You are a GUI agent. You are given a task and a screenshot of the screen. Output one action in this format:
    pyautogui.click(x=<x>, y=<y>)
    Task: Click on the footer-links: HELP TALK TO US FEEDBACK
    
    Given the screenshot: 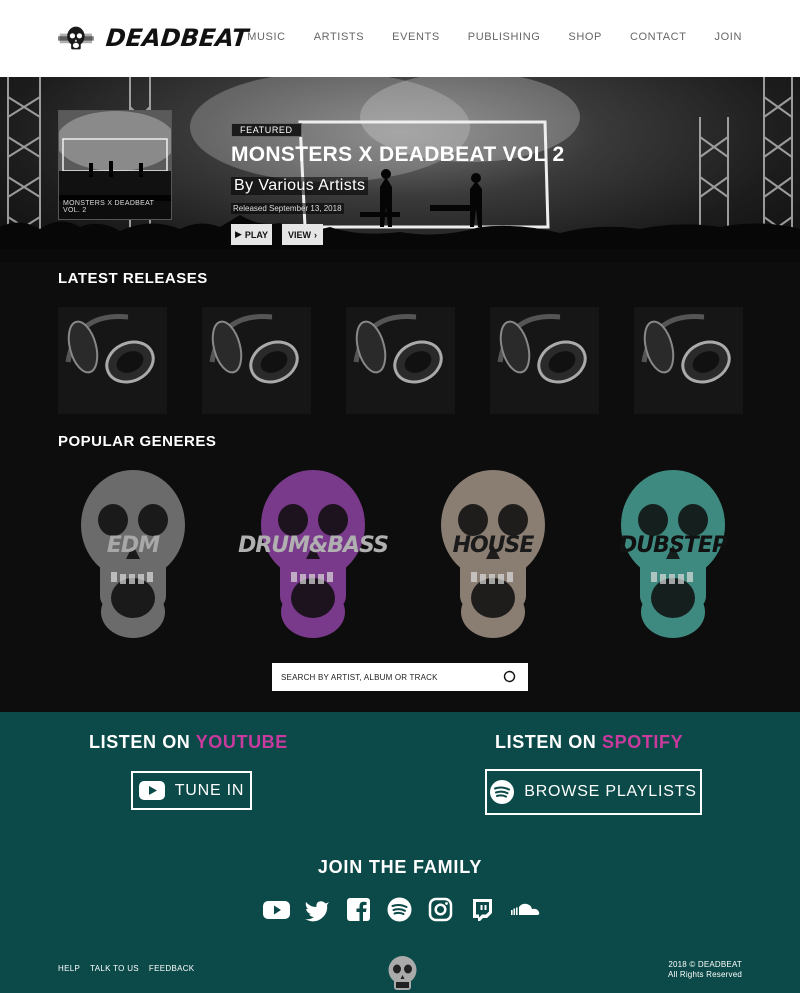 What is the action you would take?
    pyautogui.click(x=126, y=968)
    